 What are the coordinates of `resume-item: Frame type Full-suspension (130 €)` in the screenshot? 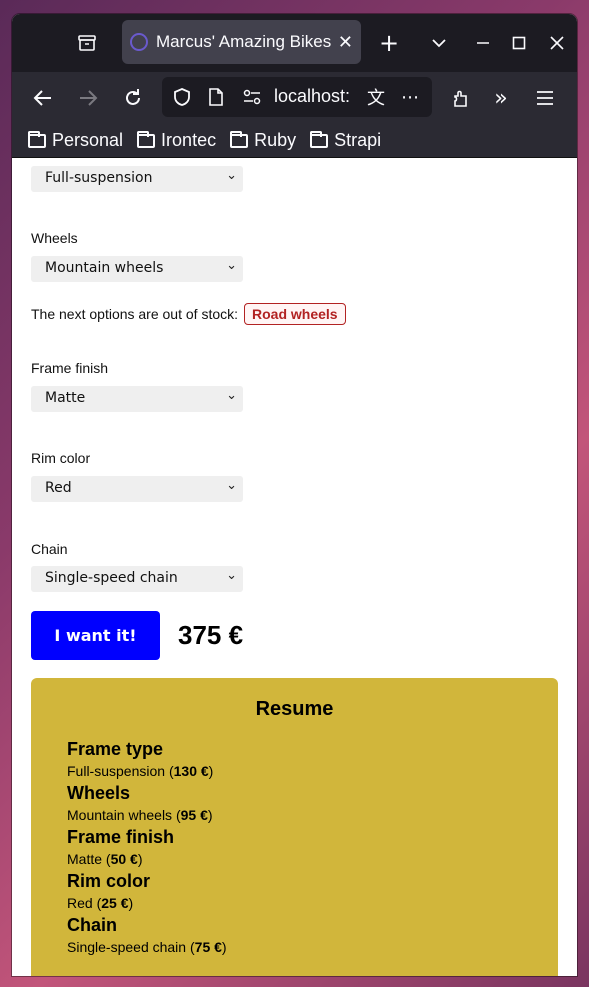 It's located at (147, 760).